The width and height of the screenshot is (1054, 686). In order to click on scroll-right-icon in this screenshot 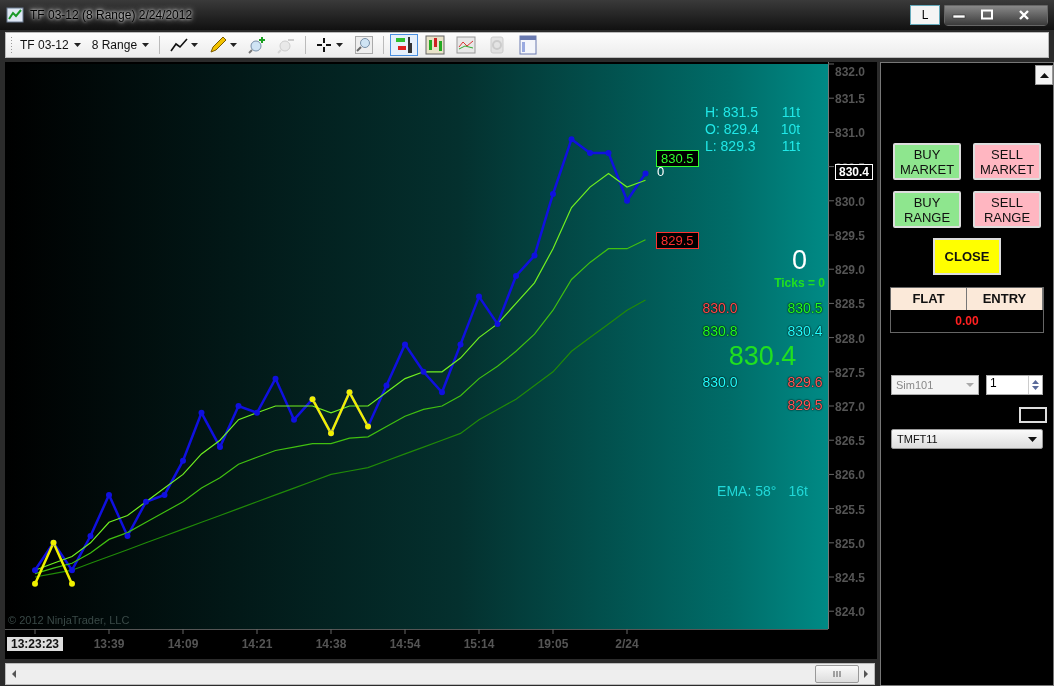, I will do `click(866, 674)`.